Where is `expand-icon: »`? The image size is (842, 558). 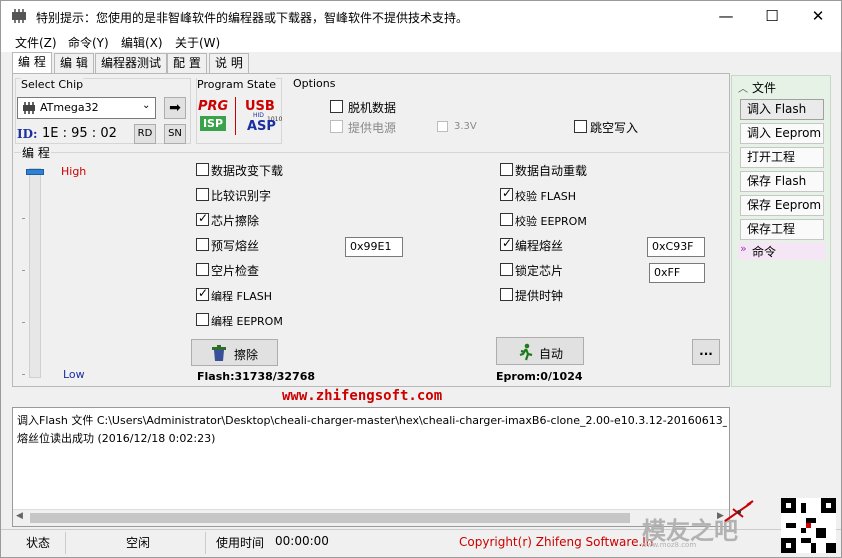 expand-icon: » is located at coordinates (743, 248).